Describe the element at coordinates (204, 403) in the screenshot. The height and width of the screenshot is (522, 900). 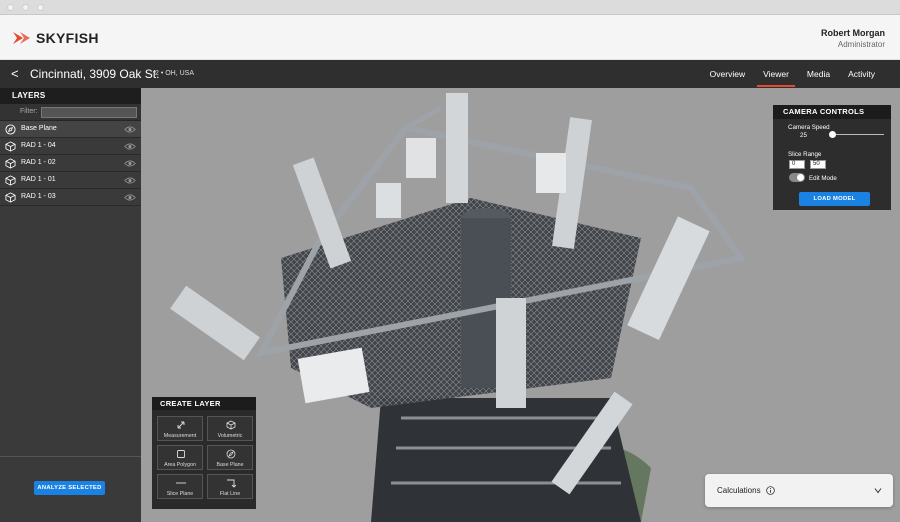
I see `create-layer-header: CREATE LAYER` at that location.